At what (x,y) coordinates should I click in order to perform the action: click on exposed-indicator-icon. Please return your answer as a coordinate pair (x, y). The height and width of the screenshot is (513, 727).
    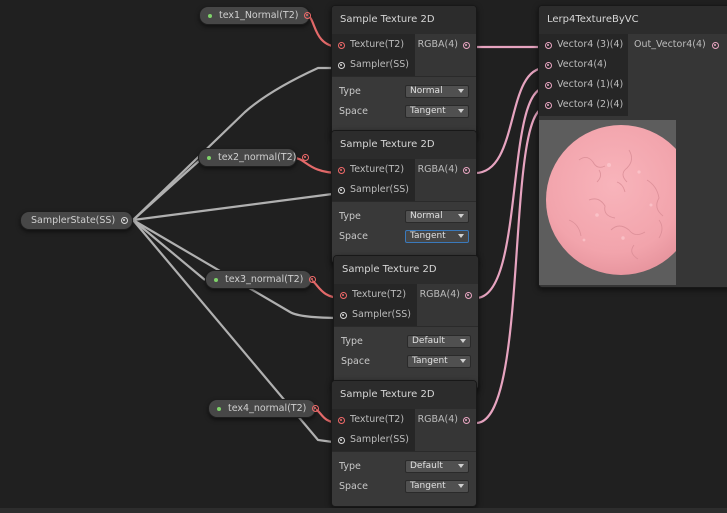
    Looking at the image, I should click on (219, 408).